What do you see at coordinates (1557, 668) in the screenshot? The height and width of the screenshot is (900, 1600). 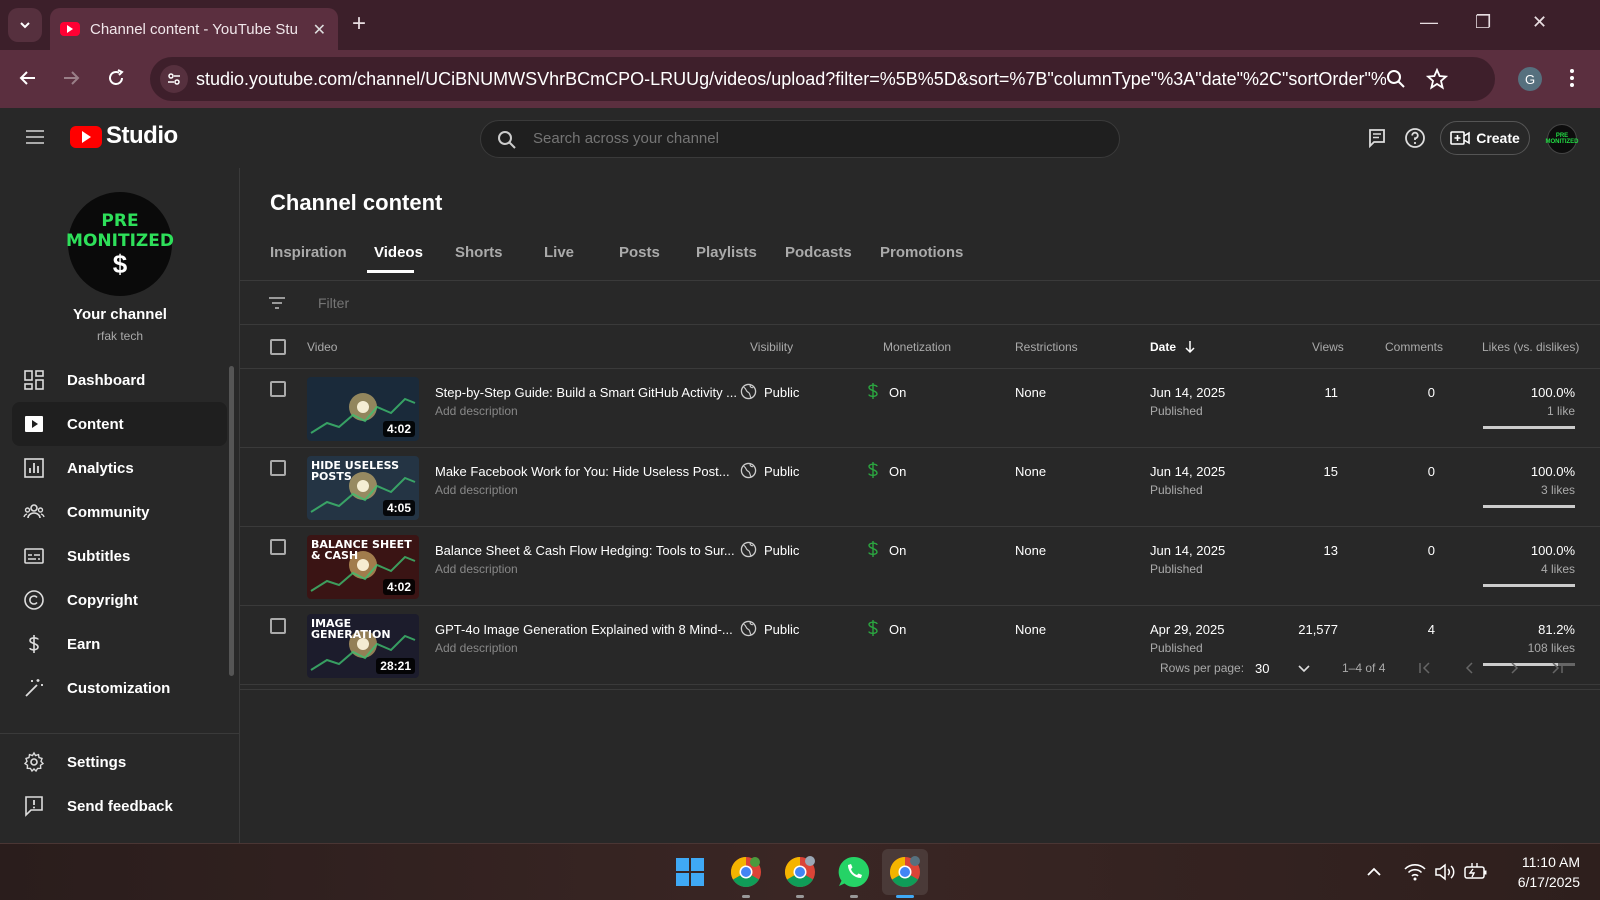 I see `last-page-icon` at bounding box center [1557, 668].